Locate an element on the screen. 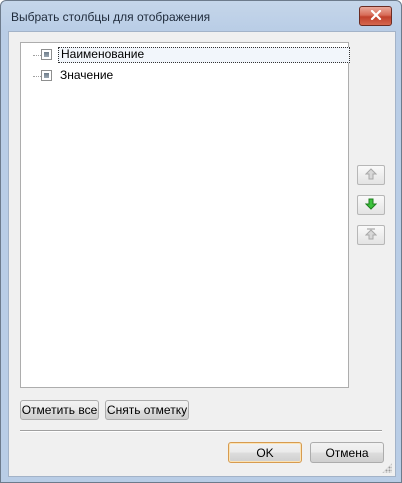 This screenshot has width=402, height=483. close-x-icon is located at coordinates (376, 16).